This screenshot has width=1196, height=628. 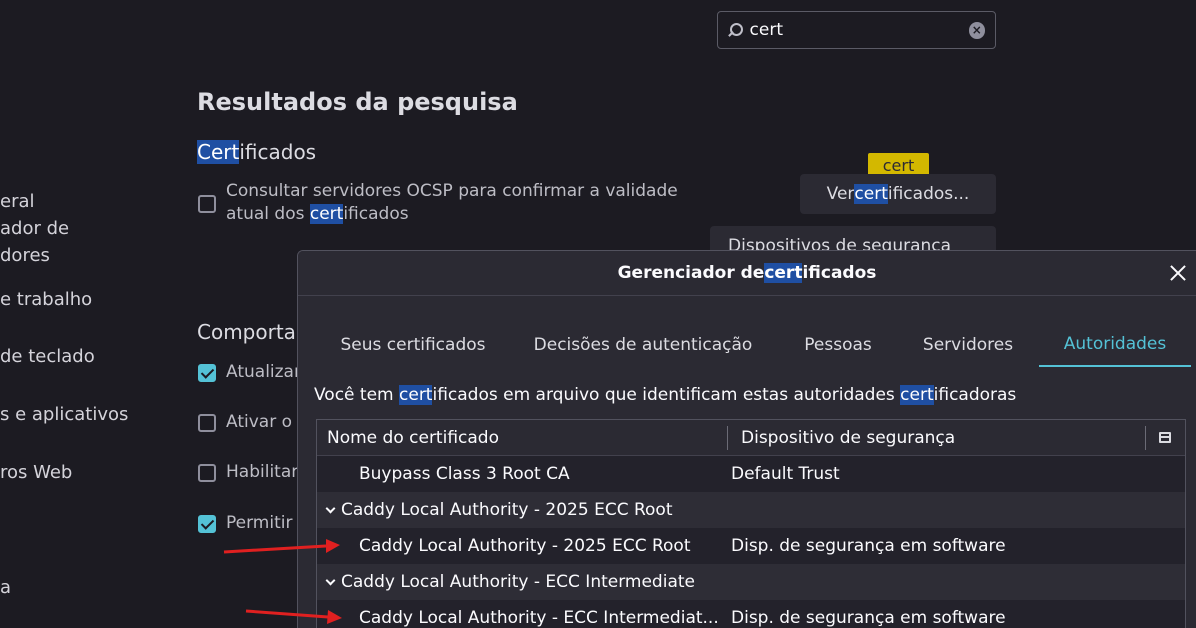 I want to click on column-picker-icon, so click(x=1165, y=437).